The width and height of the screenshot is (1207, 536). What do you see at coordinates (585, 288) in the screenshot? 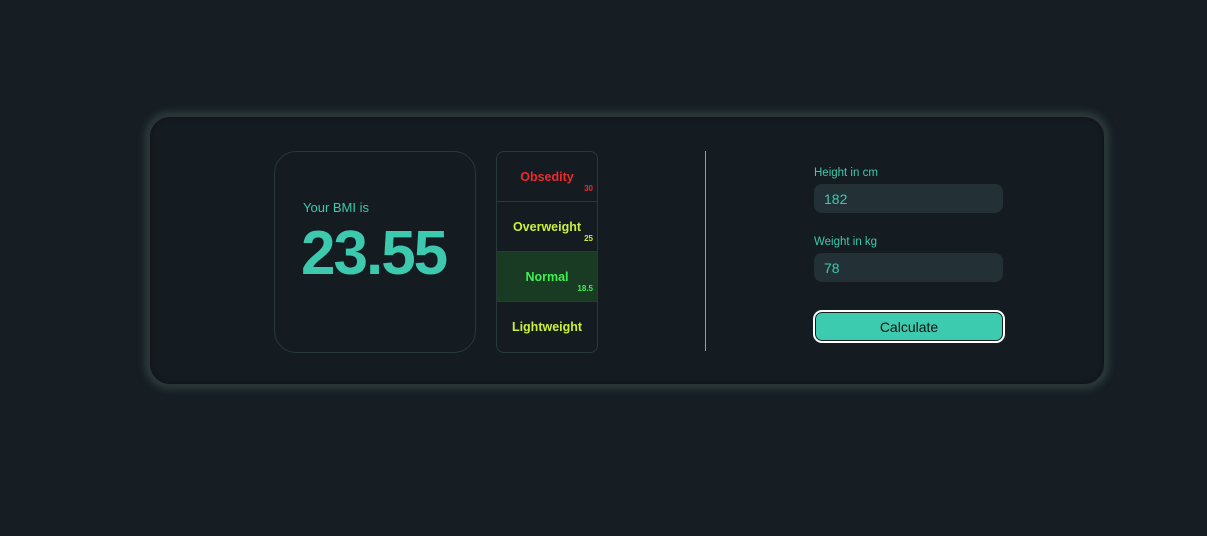
I see `scale-threshold: 18.5` at bounding box center [585, 288].